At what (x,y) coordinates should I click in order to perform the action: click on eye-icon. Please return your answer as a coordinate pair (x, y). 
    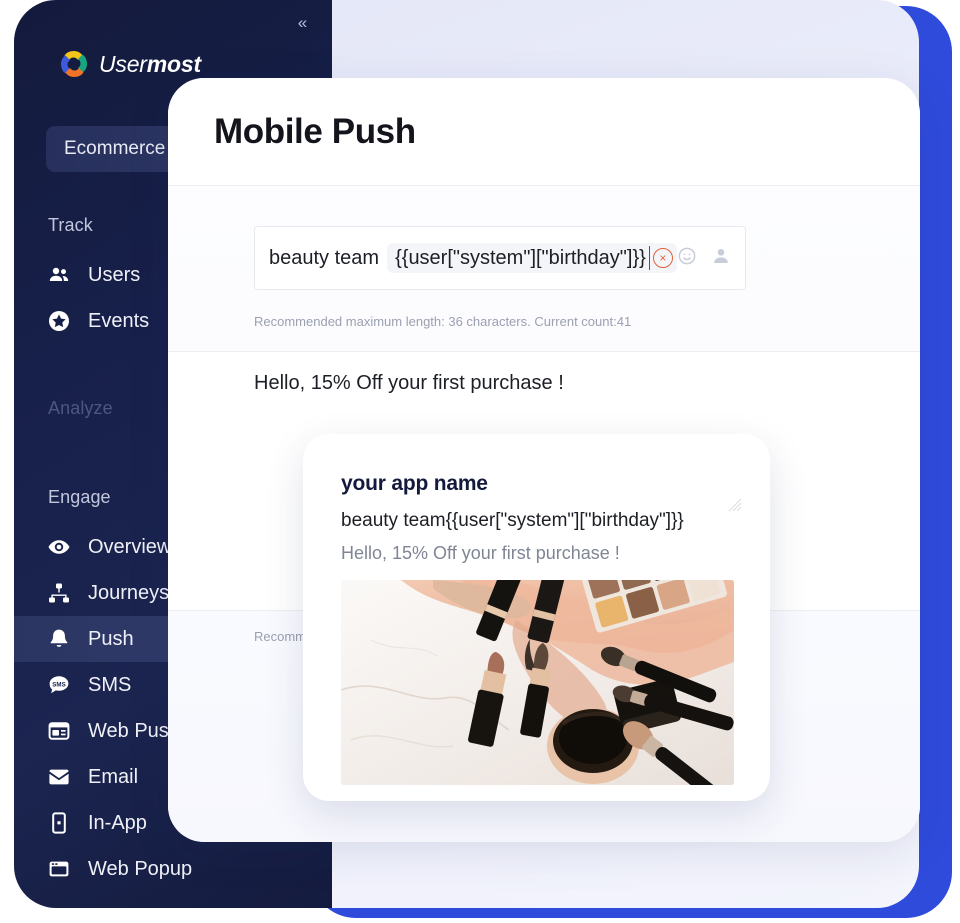
    Looking at the image, I should click on (59, 547).